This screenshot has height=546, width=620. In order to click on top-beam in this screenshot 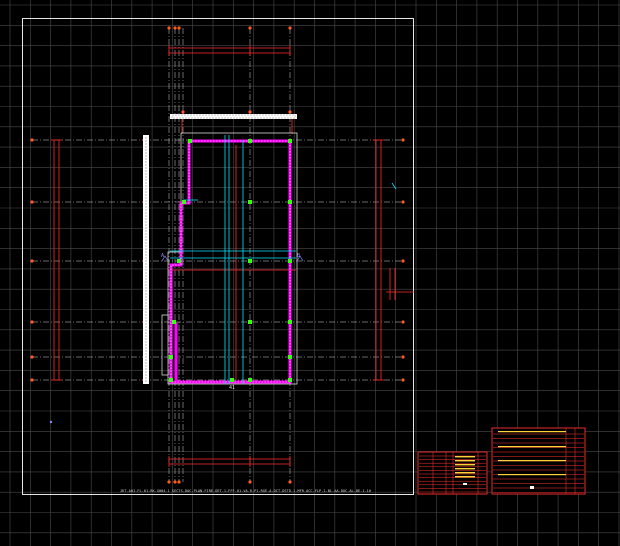, I will do `click(233, 116)`.